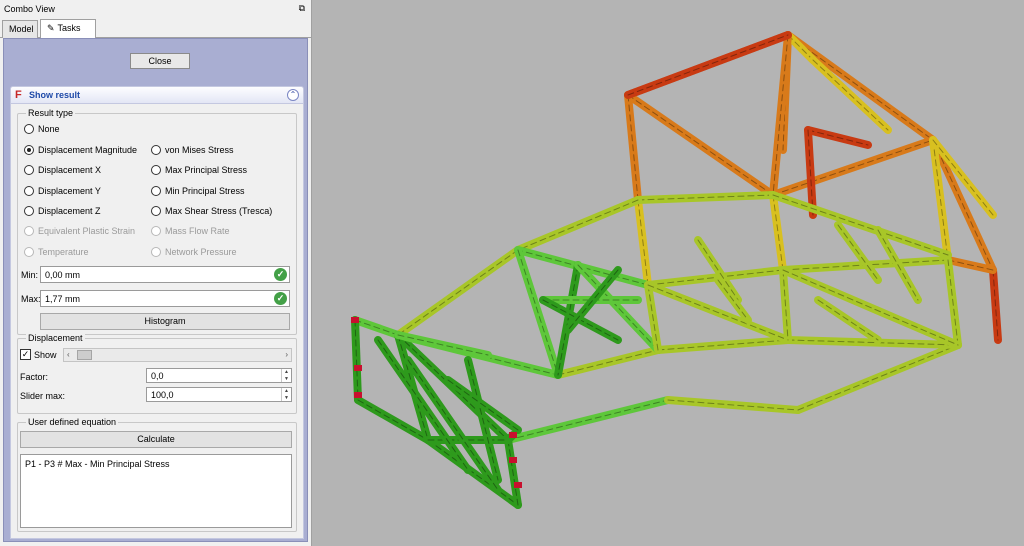 This screenshot has height=546, width=1024. I want to click on show-result-title: Show result, so click(55, 95).